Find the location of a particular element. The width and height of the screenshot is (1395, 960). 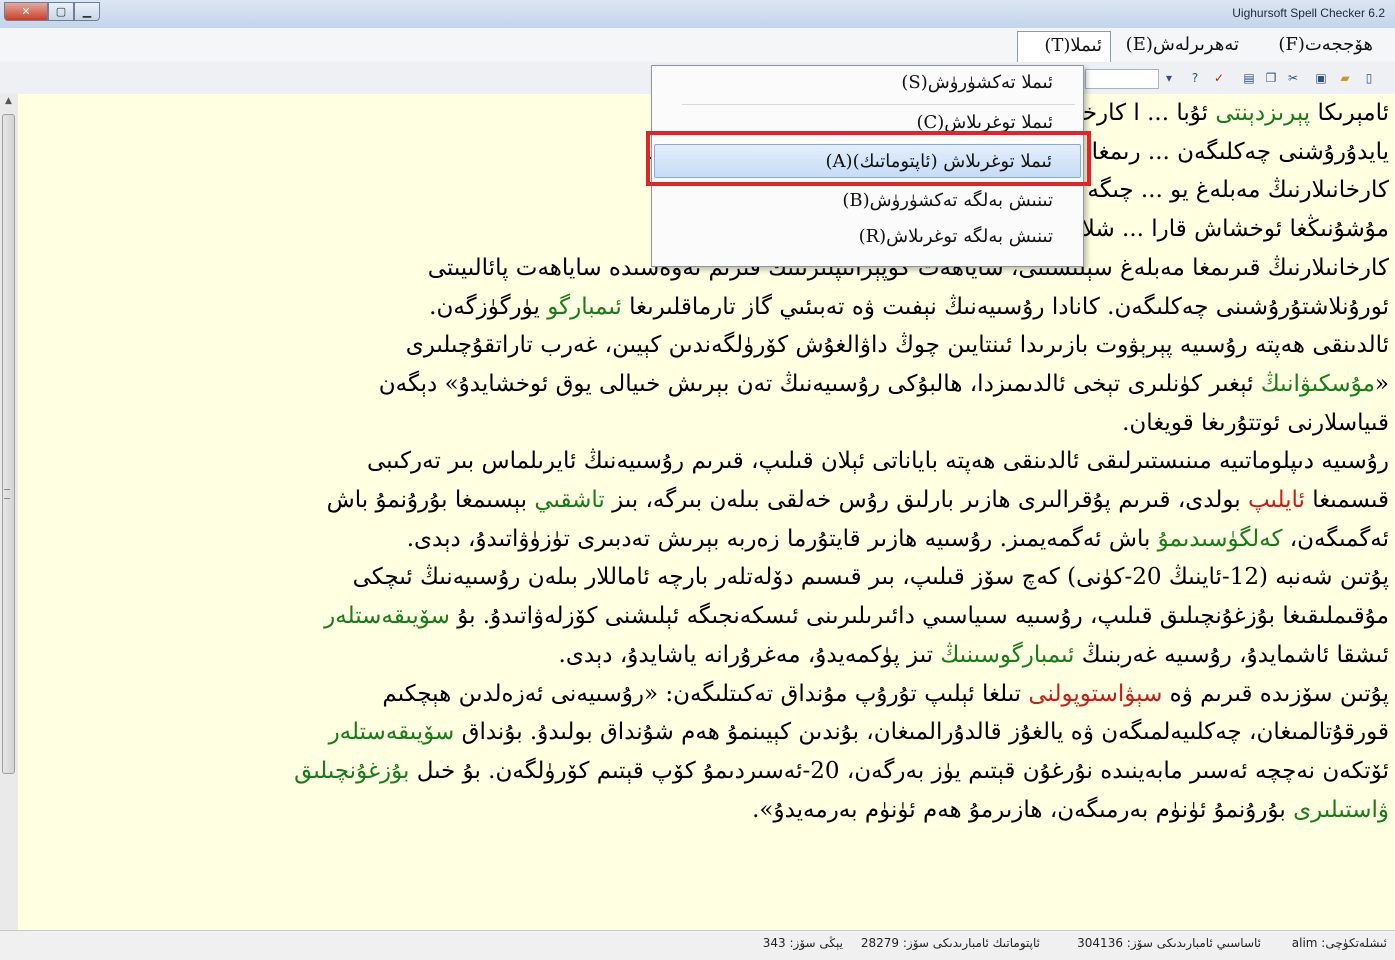

menu-item-spell-correct-auto: ئىملا توغرىلاش (ئاپتوماتىك)(A) is located at coordinates (867, 161).